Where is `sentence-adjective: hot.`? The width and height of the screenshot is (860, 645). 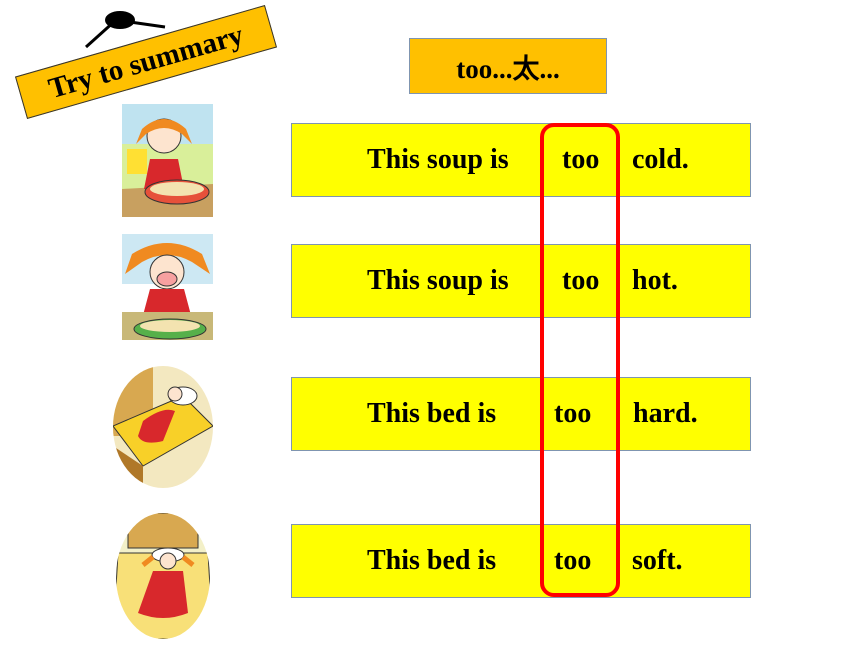
sentence-adjective: hot. is located at coordinates (655, 280).